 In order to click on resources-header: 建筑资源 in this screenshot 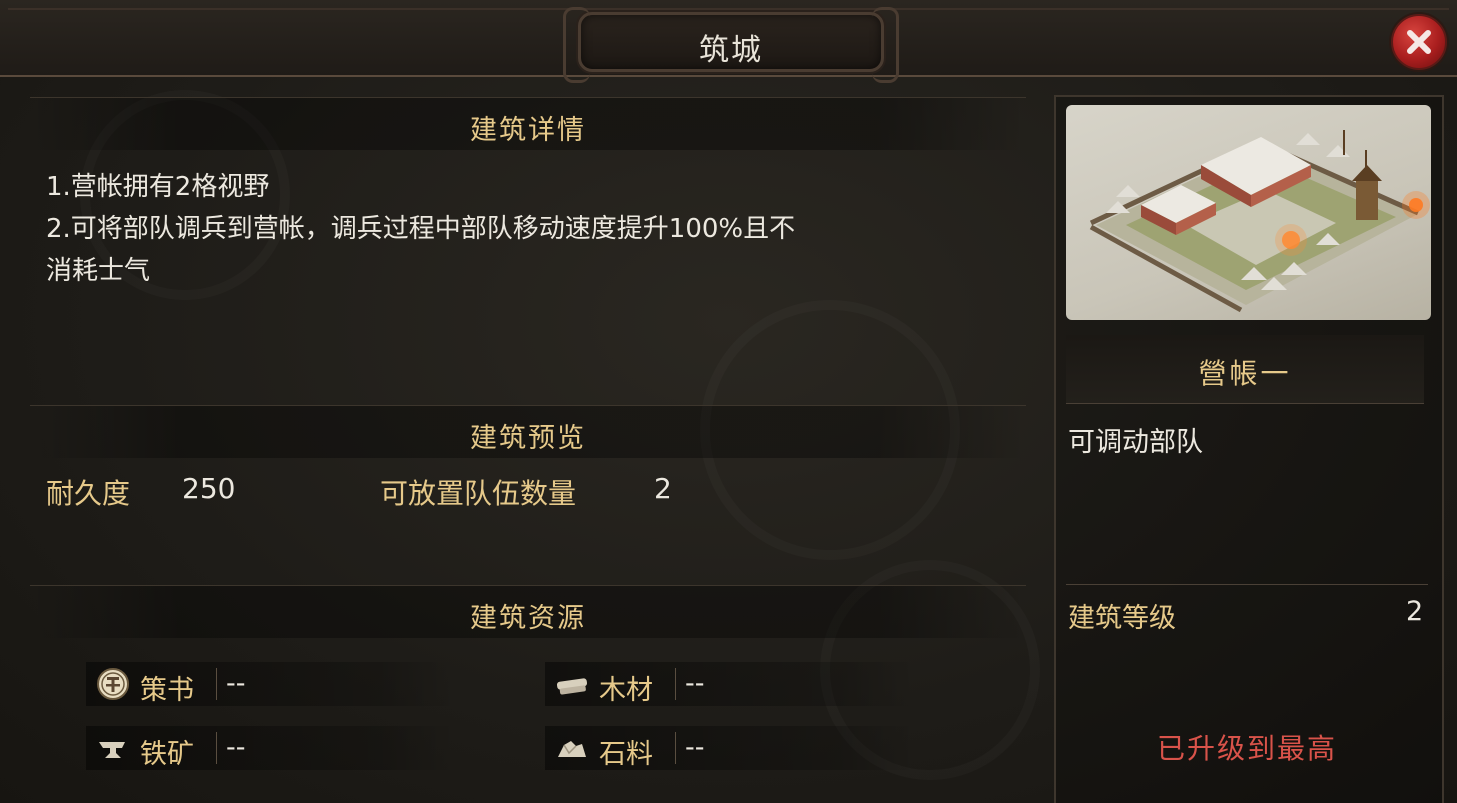, I will do `click(528, 611)`.